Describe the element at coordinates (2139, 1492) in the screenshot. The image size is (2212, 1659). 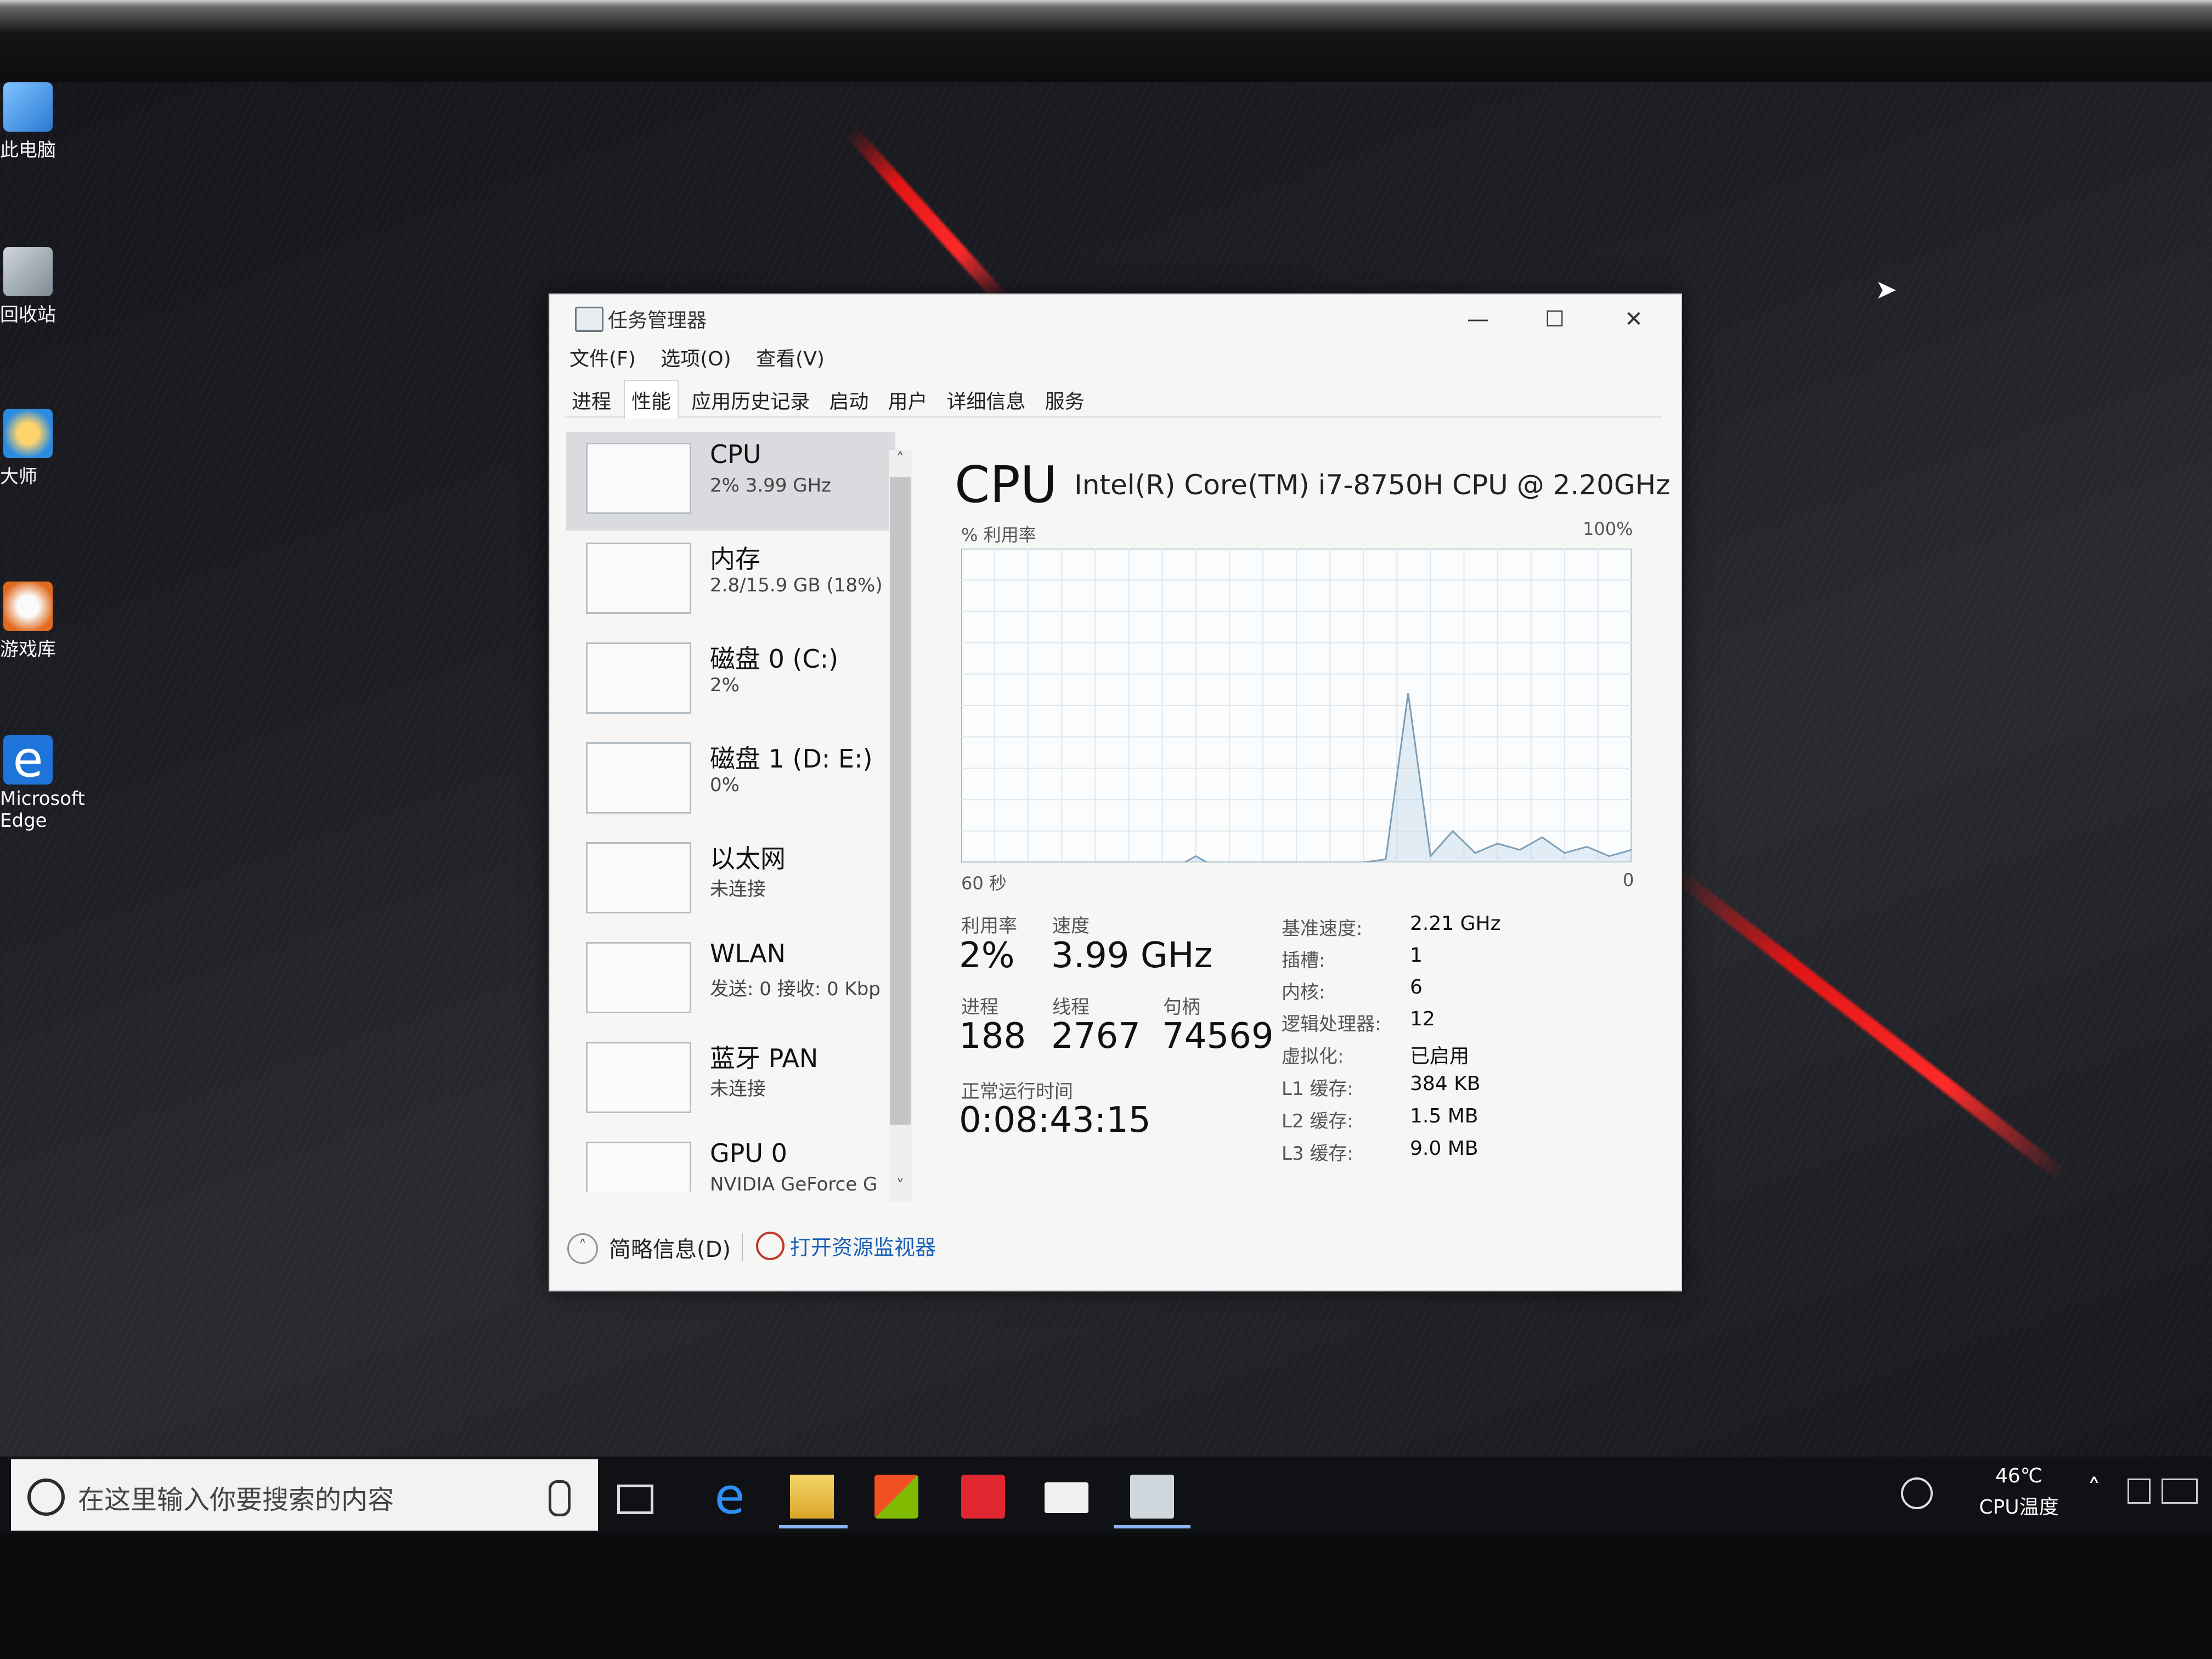
I see `tablet-icon` at that location.